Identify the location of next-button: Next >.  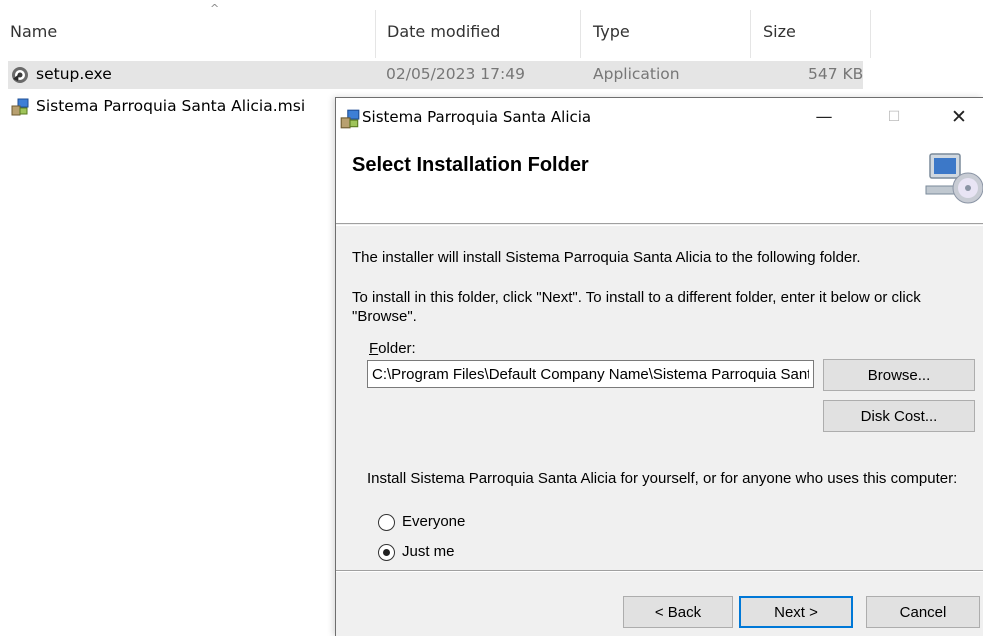
(796, 612).